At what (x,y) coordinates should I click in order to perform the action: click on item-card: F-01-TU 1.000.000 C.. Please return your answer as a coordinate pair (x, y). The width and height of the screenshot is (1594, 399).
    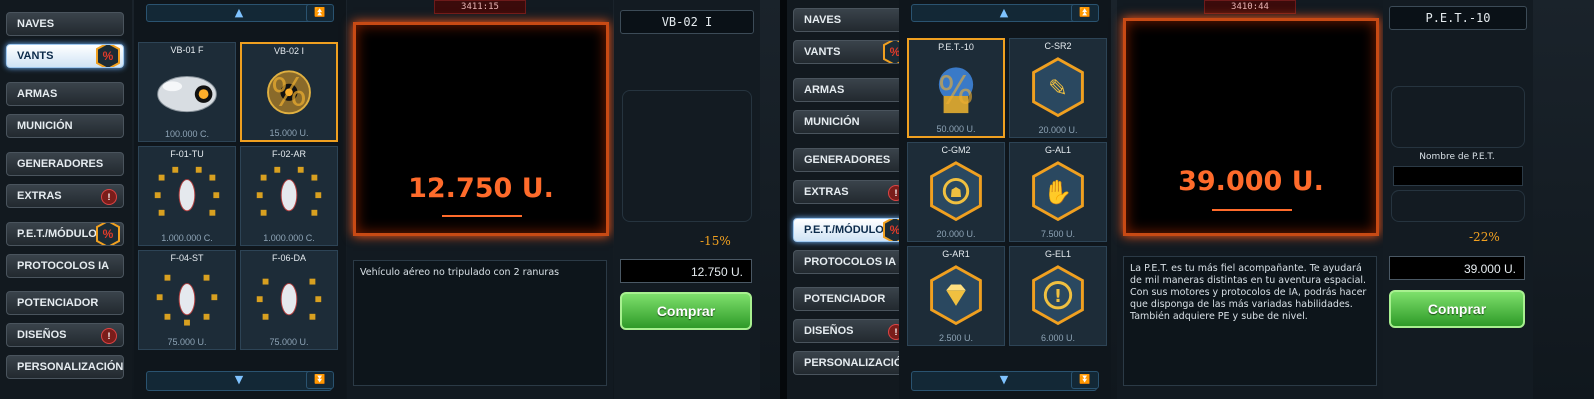
    Looking at the image, I should click on (187, 196).